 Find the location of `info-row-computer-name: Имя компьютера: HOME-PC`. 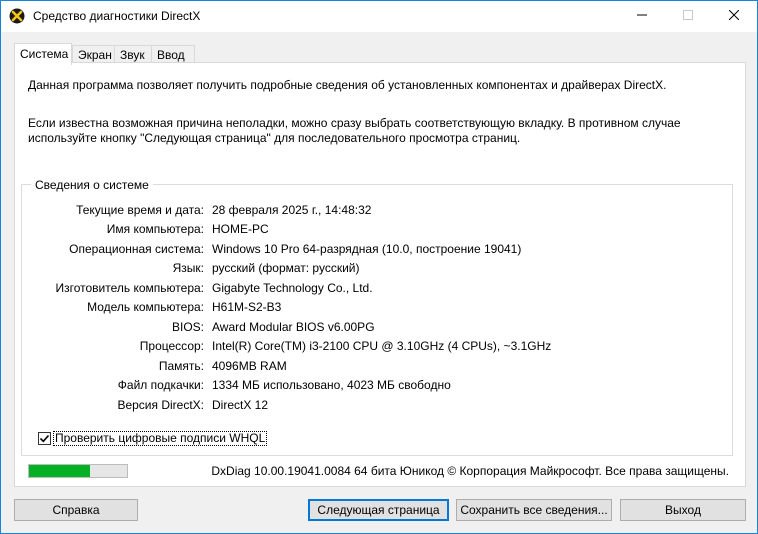

info-row-computer-name: Имя компьютера: HOME-PC is located at coordinates (379, 229).